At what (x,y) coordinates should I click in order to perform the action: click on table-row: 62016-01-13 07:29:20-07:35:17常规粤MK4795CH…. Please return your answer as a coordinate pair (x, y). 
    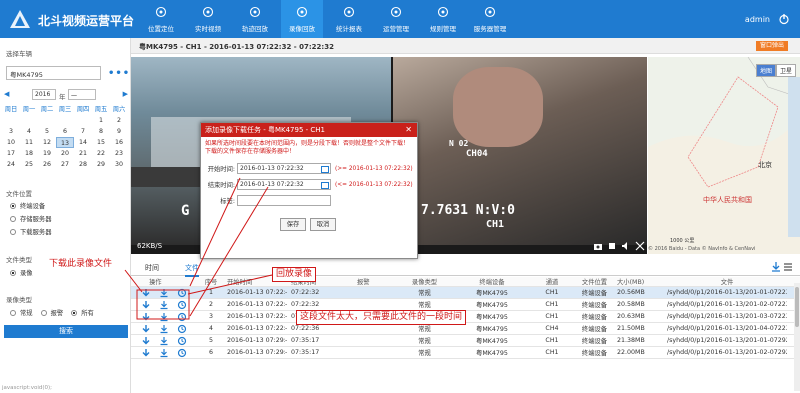
    Looking at the image, I should click on (465, 353).